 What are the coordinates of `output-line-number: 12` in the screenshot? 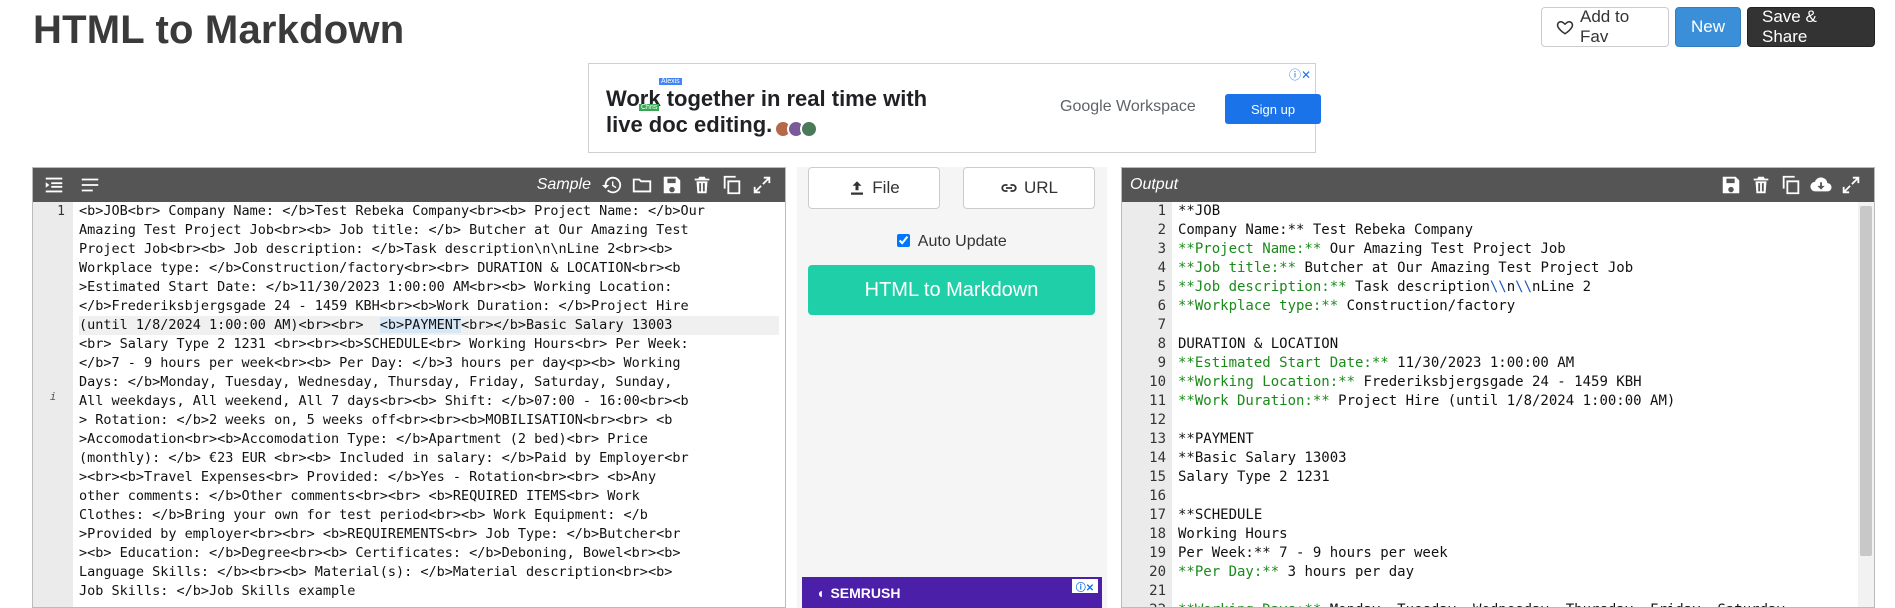 It's located at (1157, 420).